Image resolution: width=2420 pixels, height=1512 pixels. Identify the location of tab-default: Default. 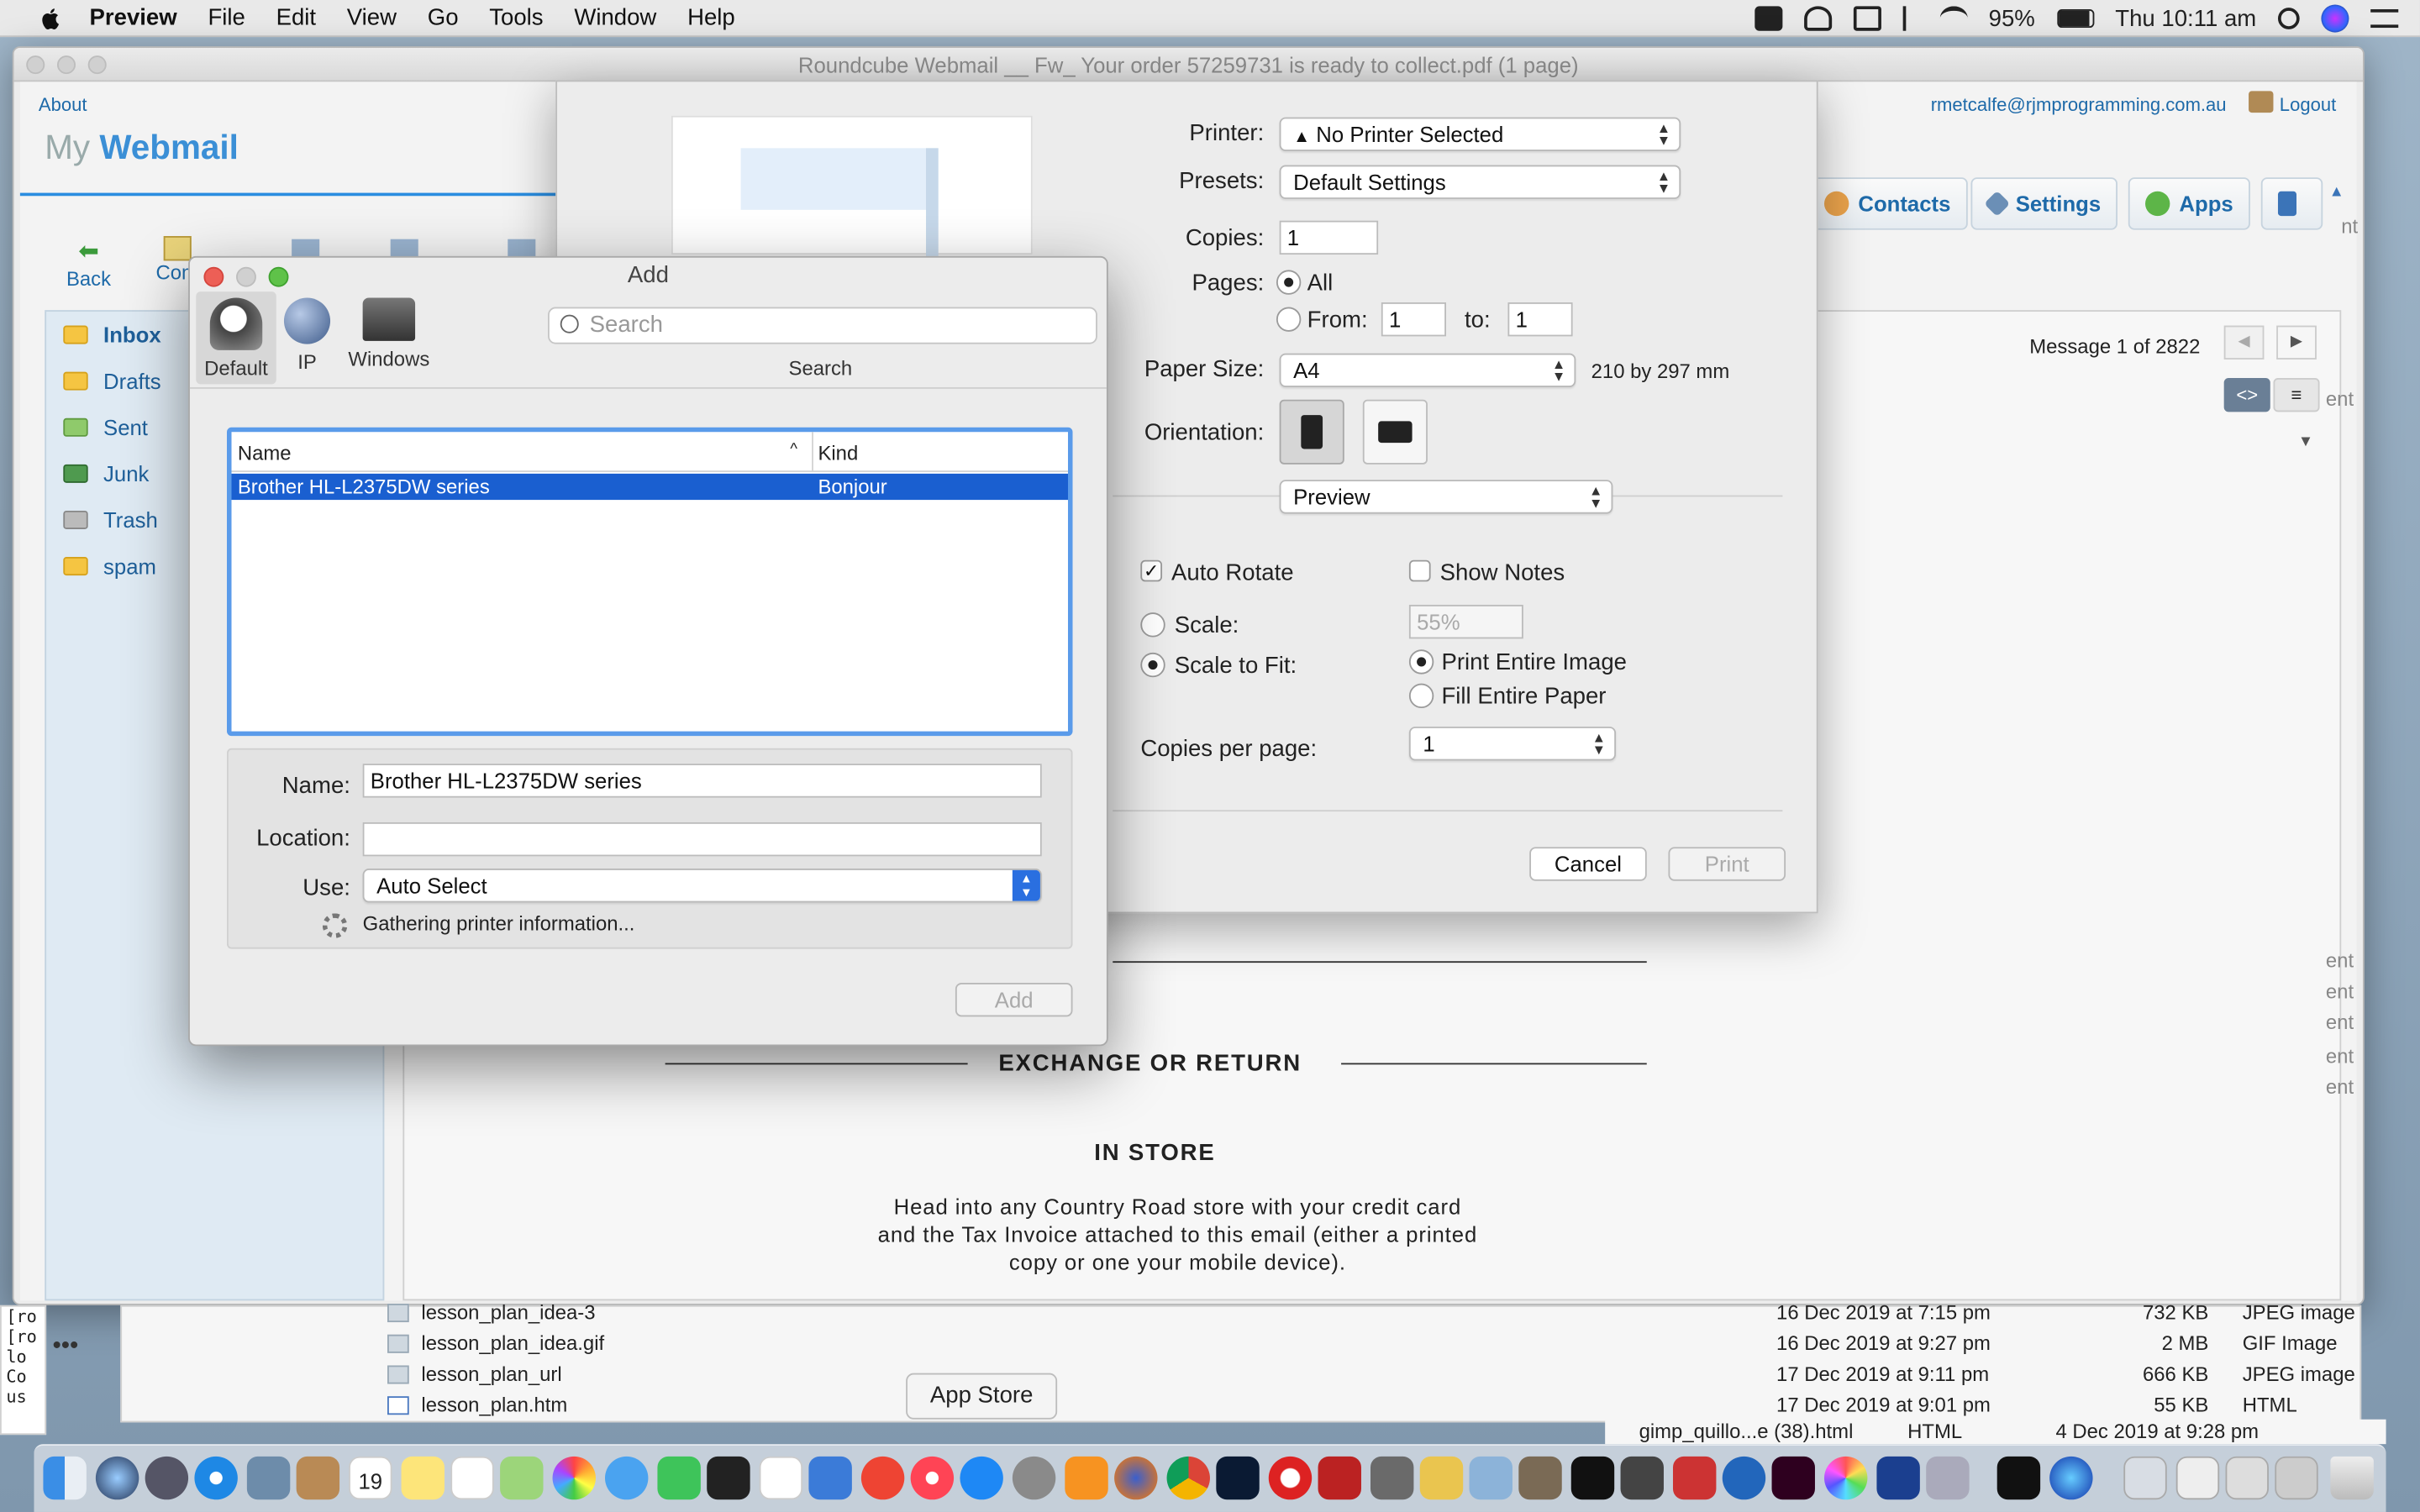
(237, 338).